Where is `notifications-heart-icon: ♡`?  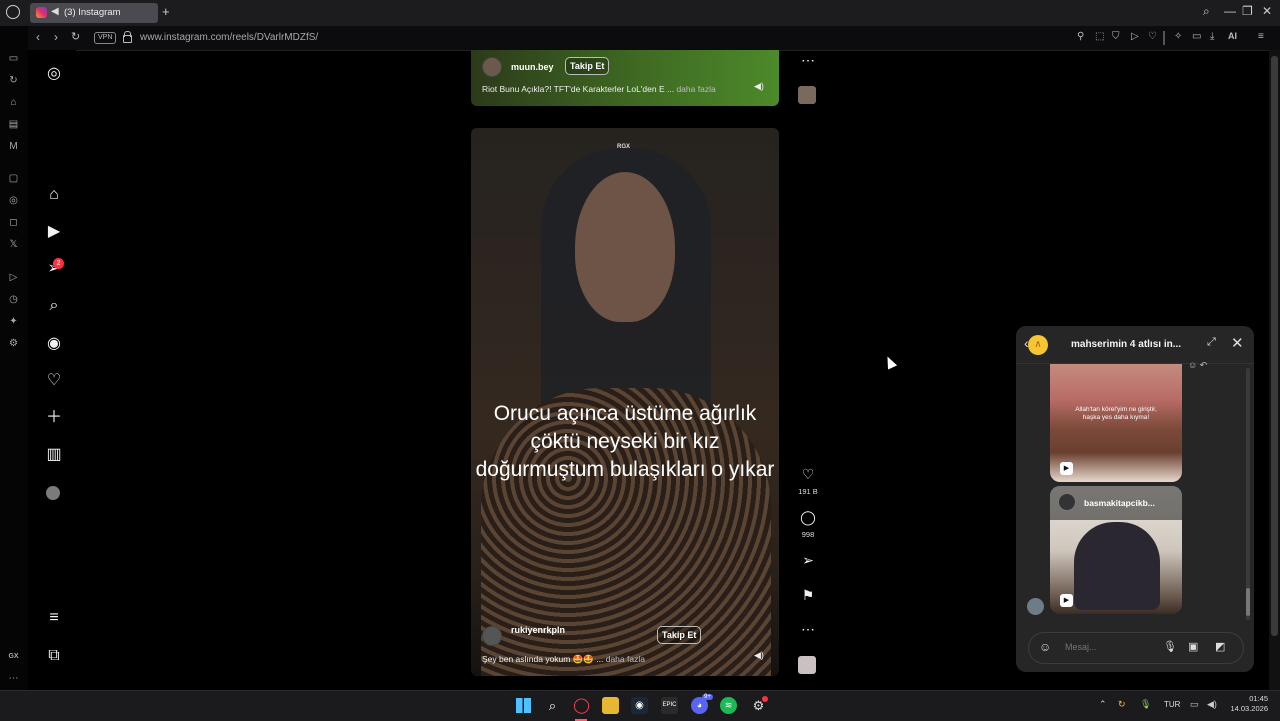
notifications-heart-icon: ♡ is located at coordinates (54, 381).